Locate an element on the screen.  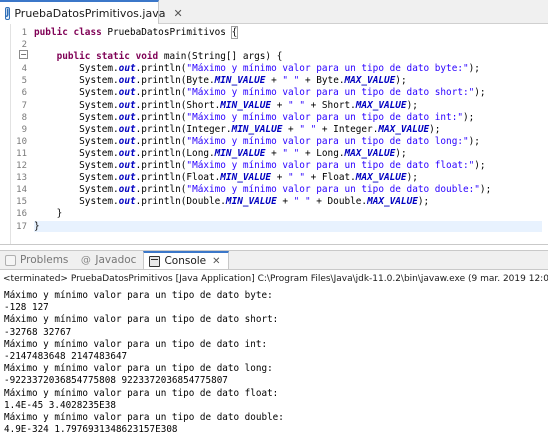
line-number: 1 is located at coordinates (24, 33).